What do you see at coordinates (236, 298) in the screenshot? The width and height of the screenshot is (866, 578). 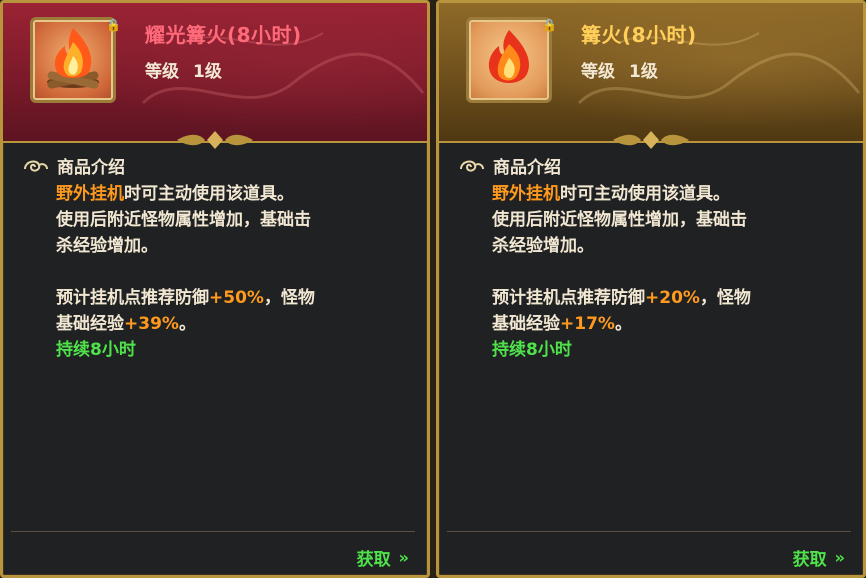 I see `bonus-defense-value: +50%` at bounding box center [236, 298].